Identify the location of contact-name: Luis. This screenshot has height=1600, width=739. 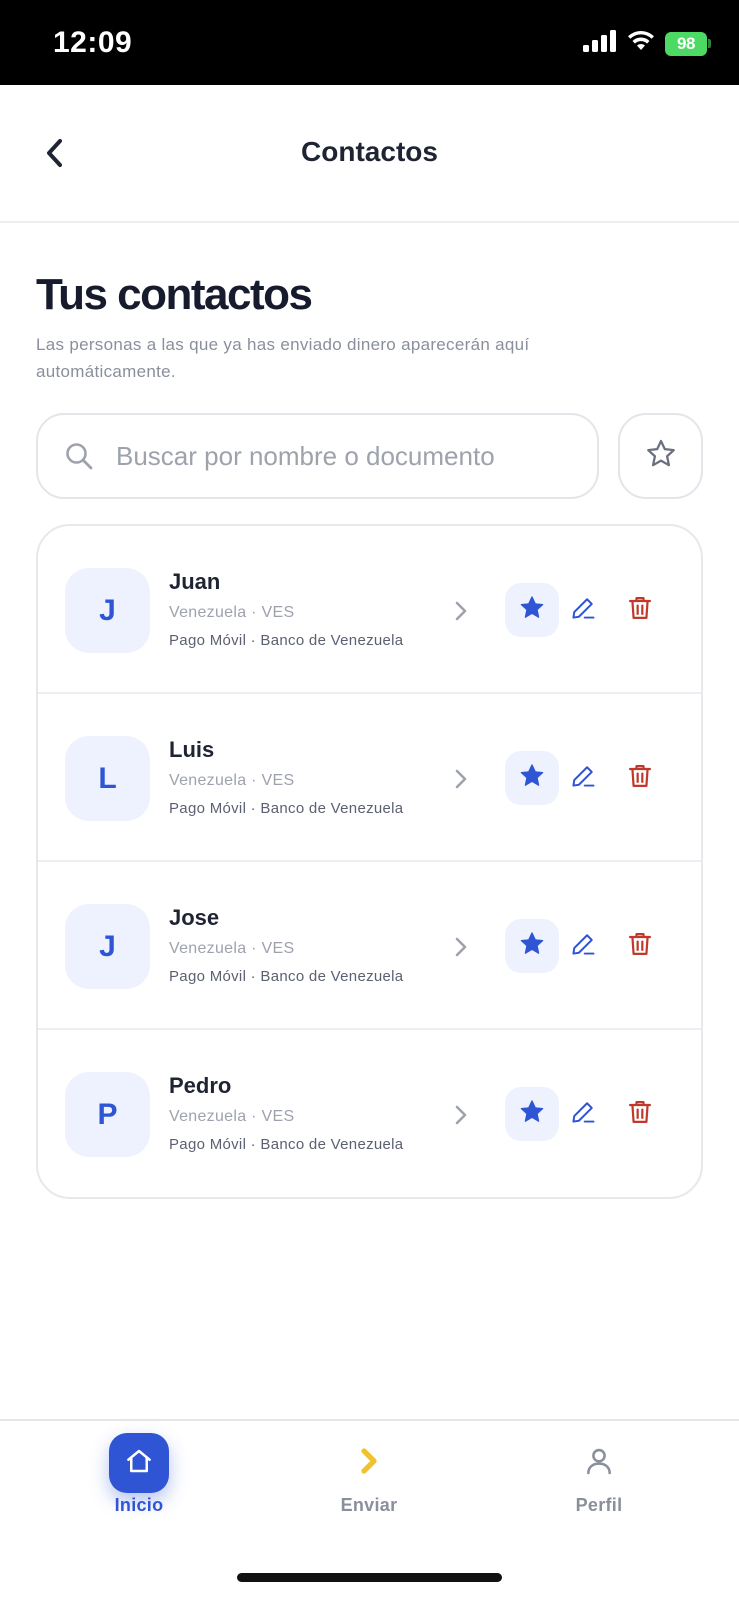
(192, 749).